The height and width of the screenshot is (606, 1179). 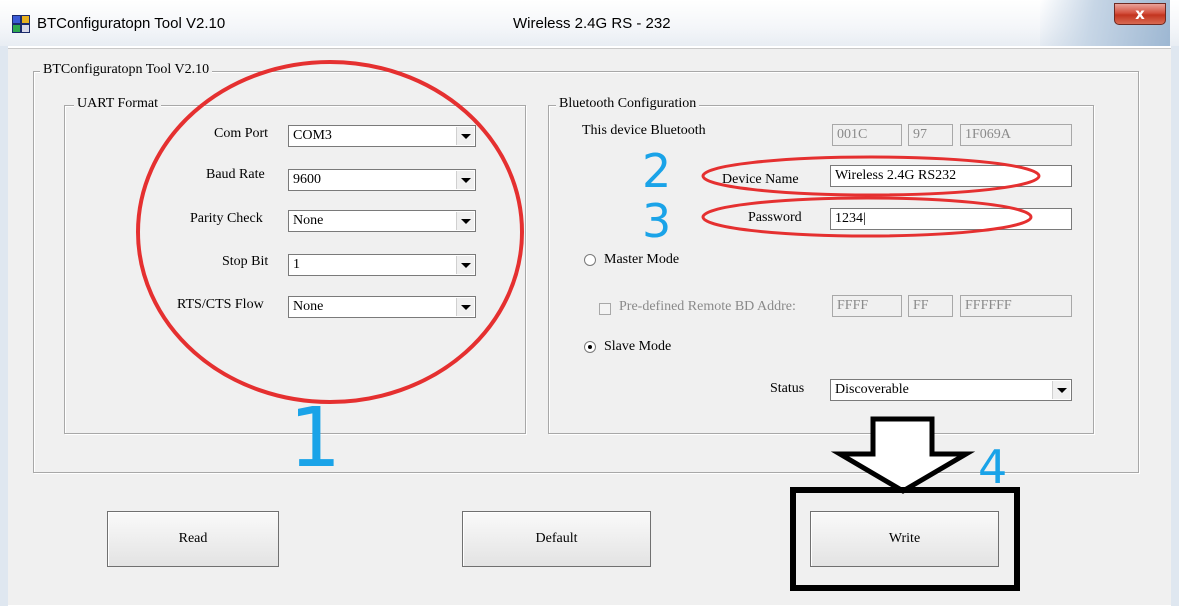 What do you see at coordinates (657, 221) in the screenshot?
I see `annotation-step-3: 3` at bounding box center [657, 221].